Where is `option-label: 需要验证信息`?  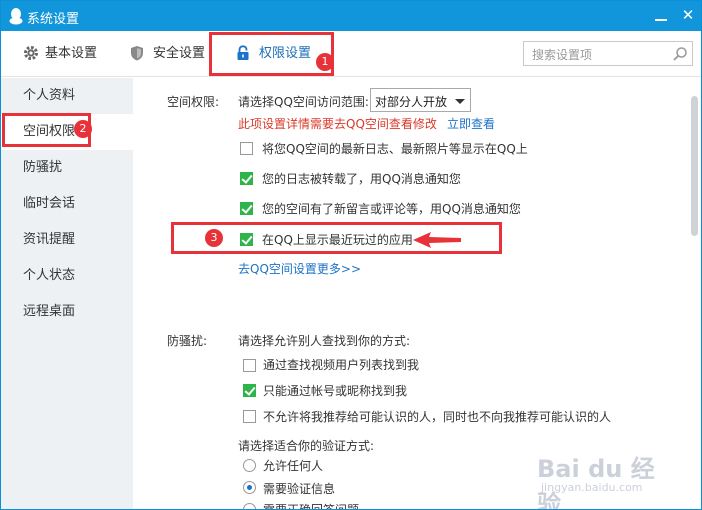 option-label: 需要验证信息 is located at coordinates (299, 489).